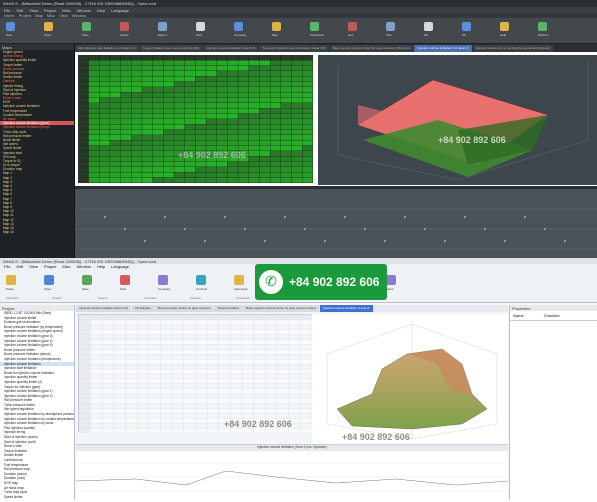 Image resolution: width=597 pixels, height=502 pixels. What do you see at coordinates (37, 497) in the screenshot?
I see `tree-item: Speed limiter` at bounding box center [37, 497].